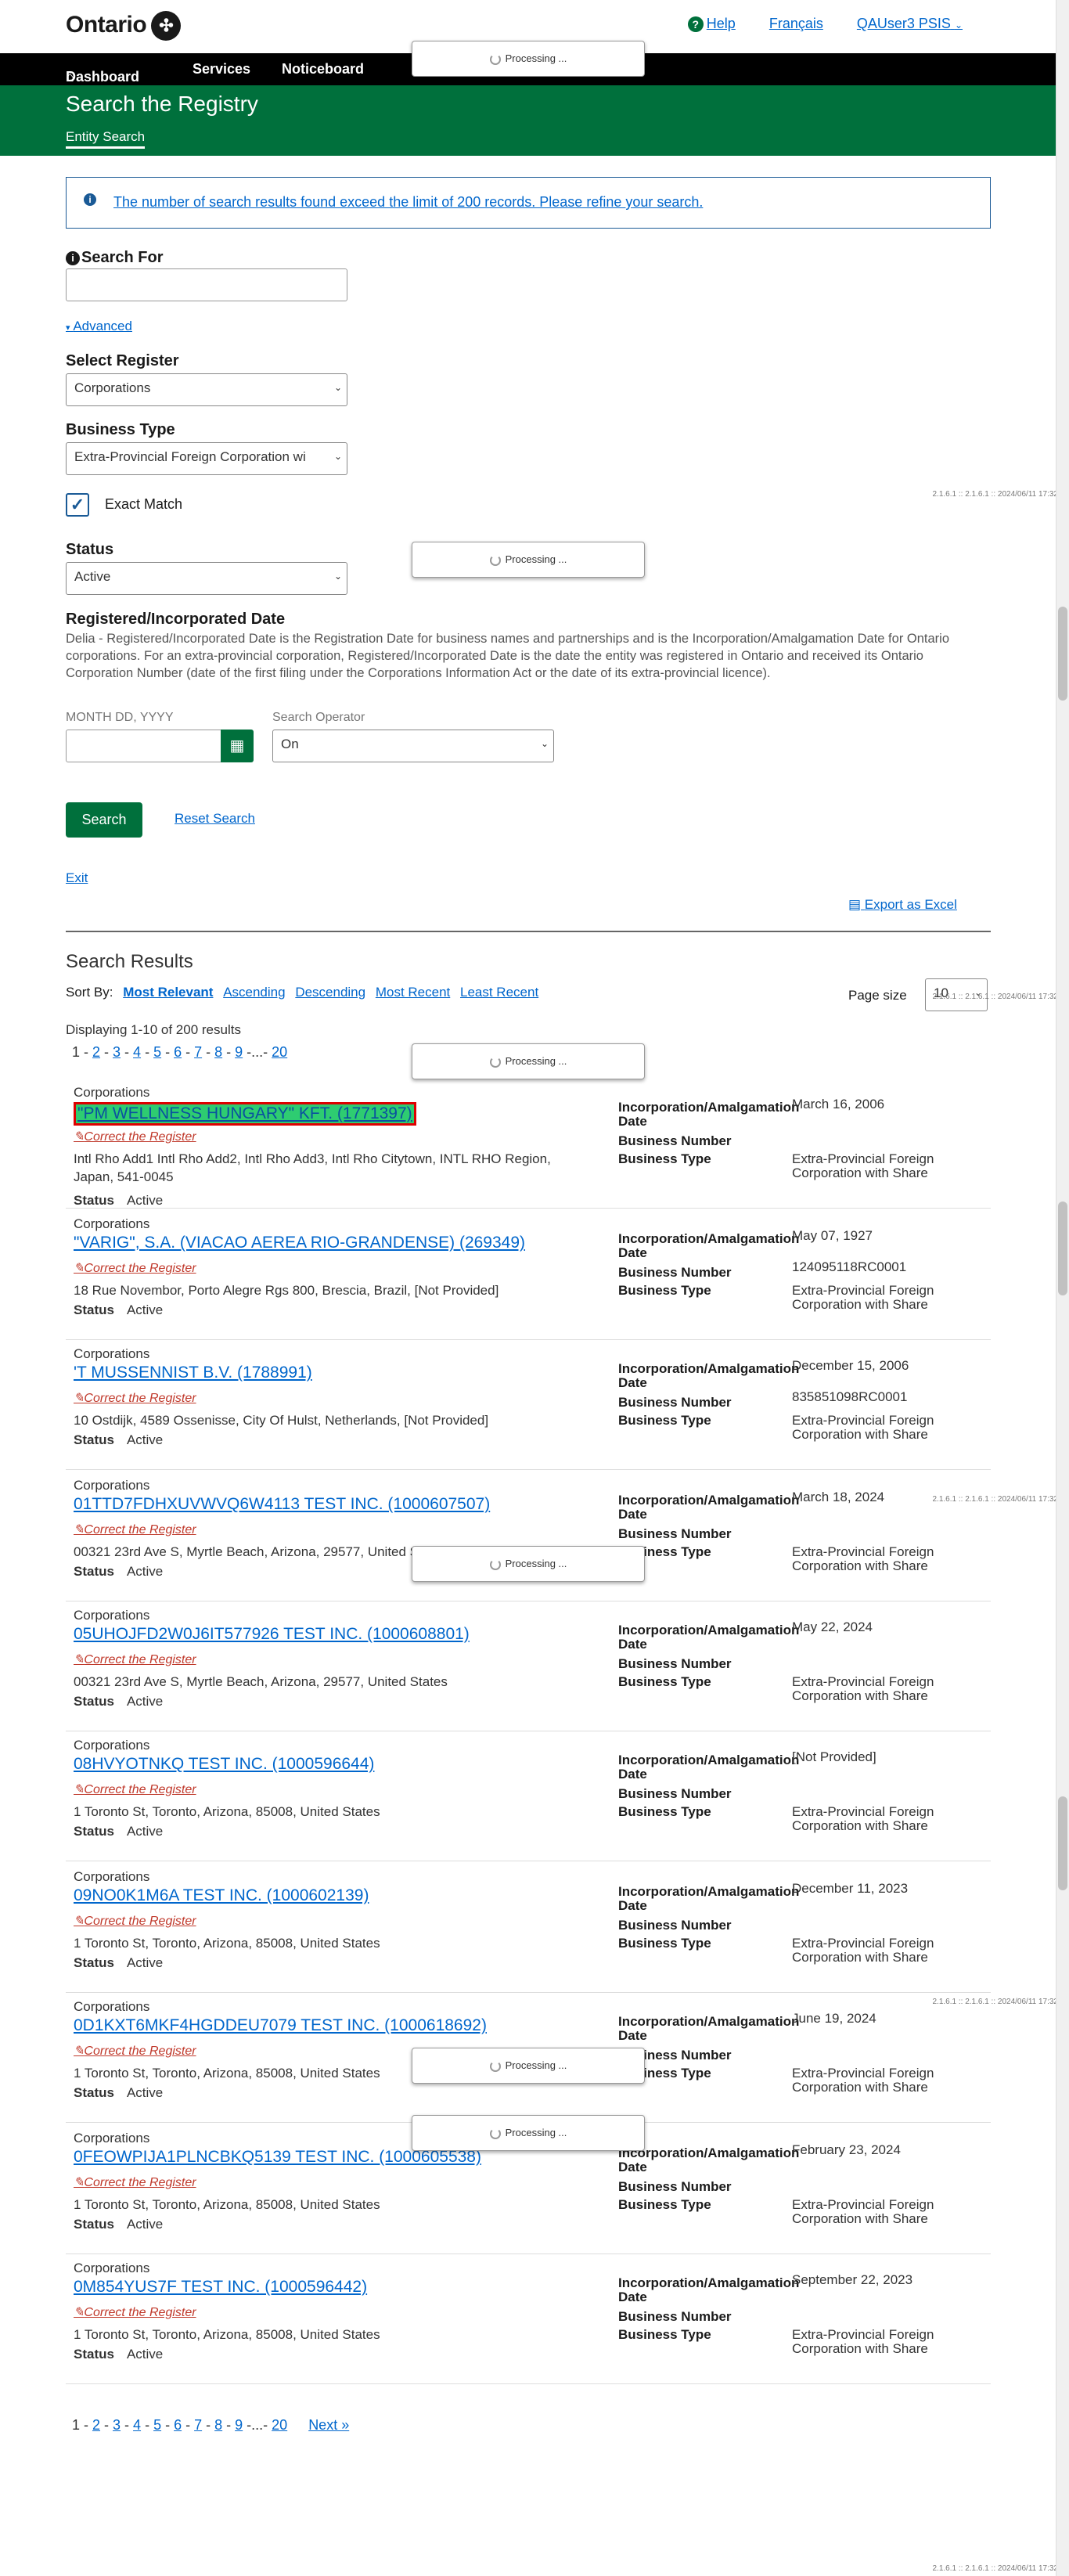  I want to click on spinner-icon, so click(495, 560).